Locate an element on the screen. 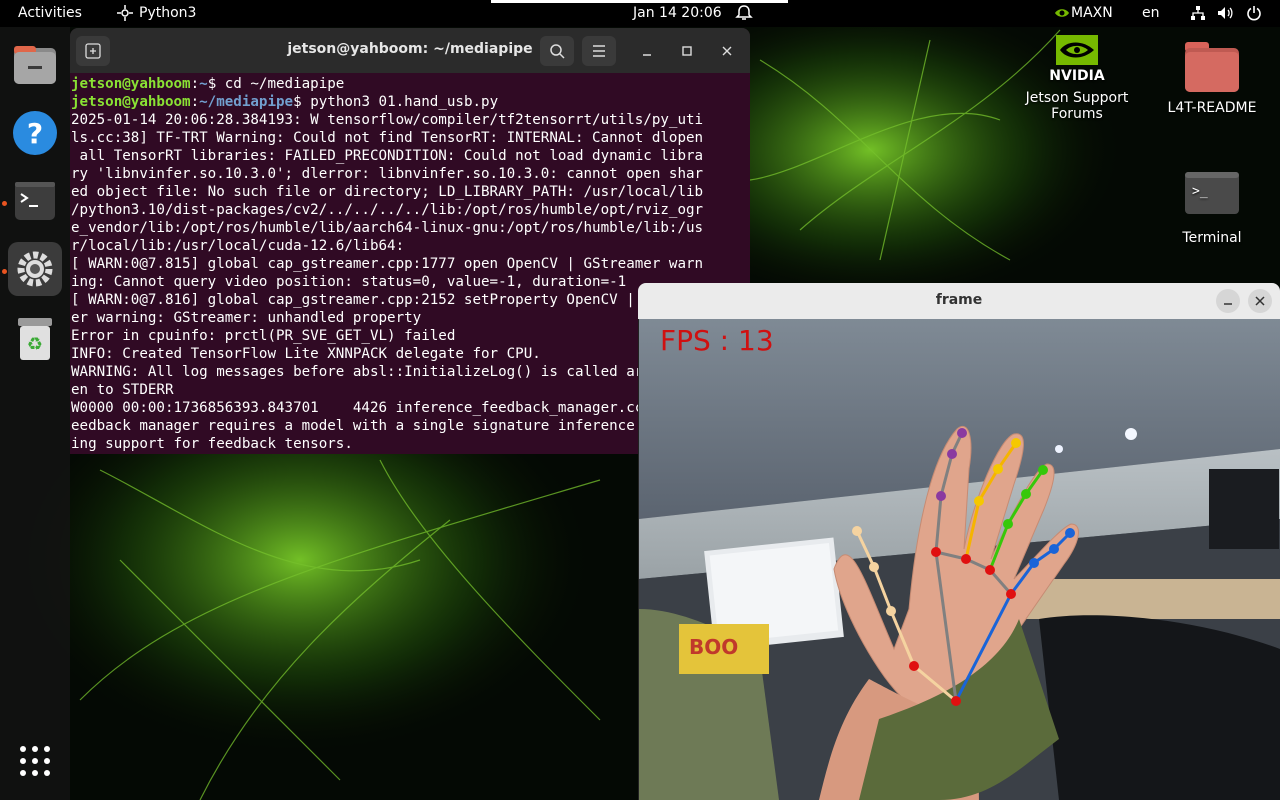 This screenshot has height=800, width=1280. app-menu-icon is located at coordinates (125, 13).